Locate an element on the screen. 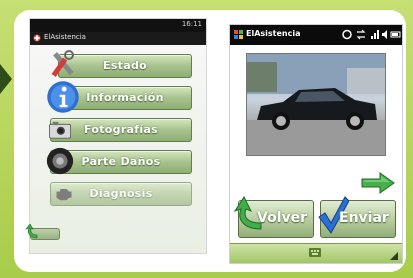 This screenshot has height=278, width=413. status-bar: 16:11 is located at coordinates (118, 25).